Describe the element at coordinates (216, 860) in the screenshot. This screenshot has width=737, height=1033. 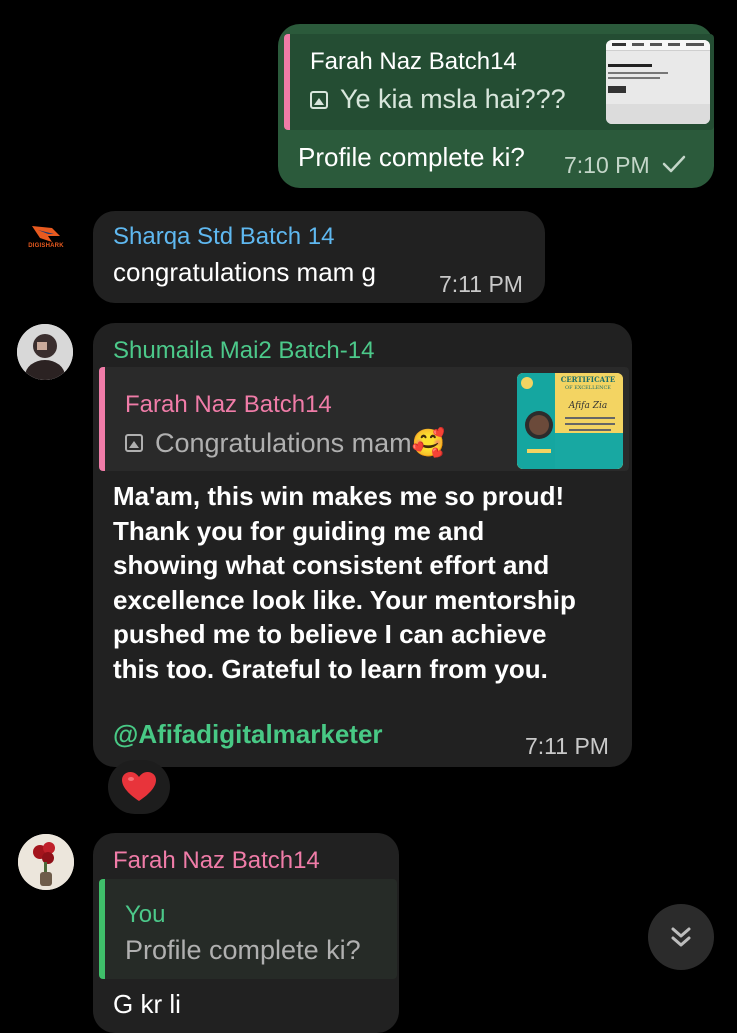
I see `sender-name: Farah Naz Batch14` at that location.